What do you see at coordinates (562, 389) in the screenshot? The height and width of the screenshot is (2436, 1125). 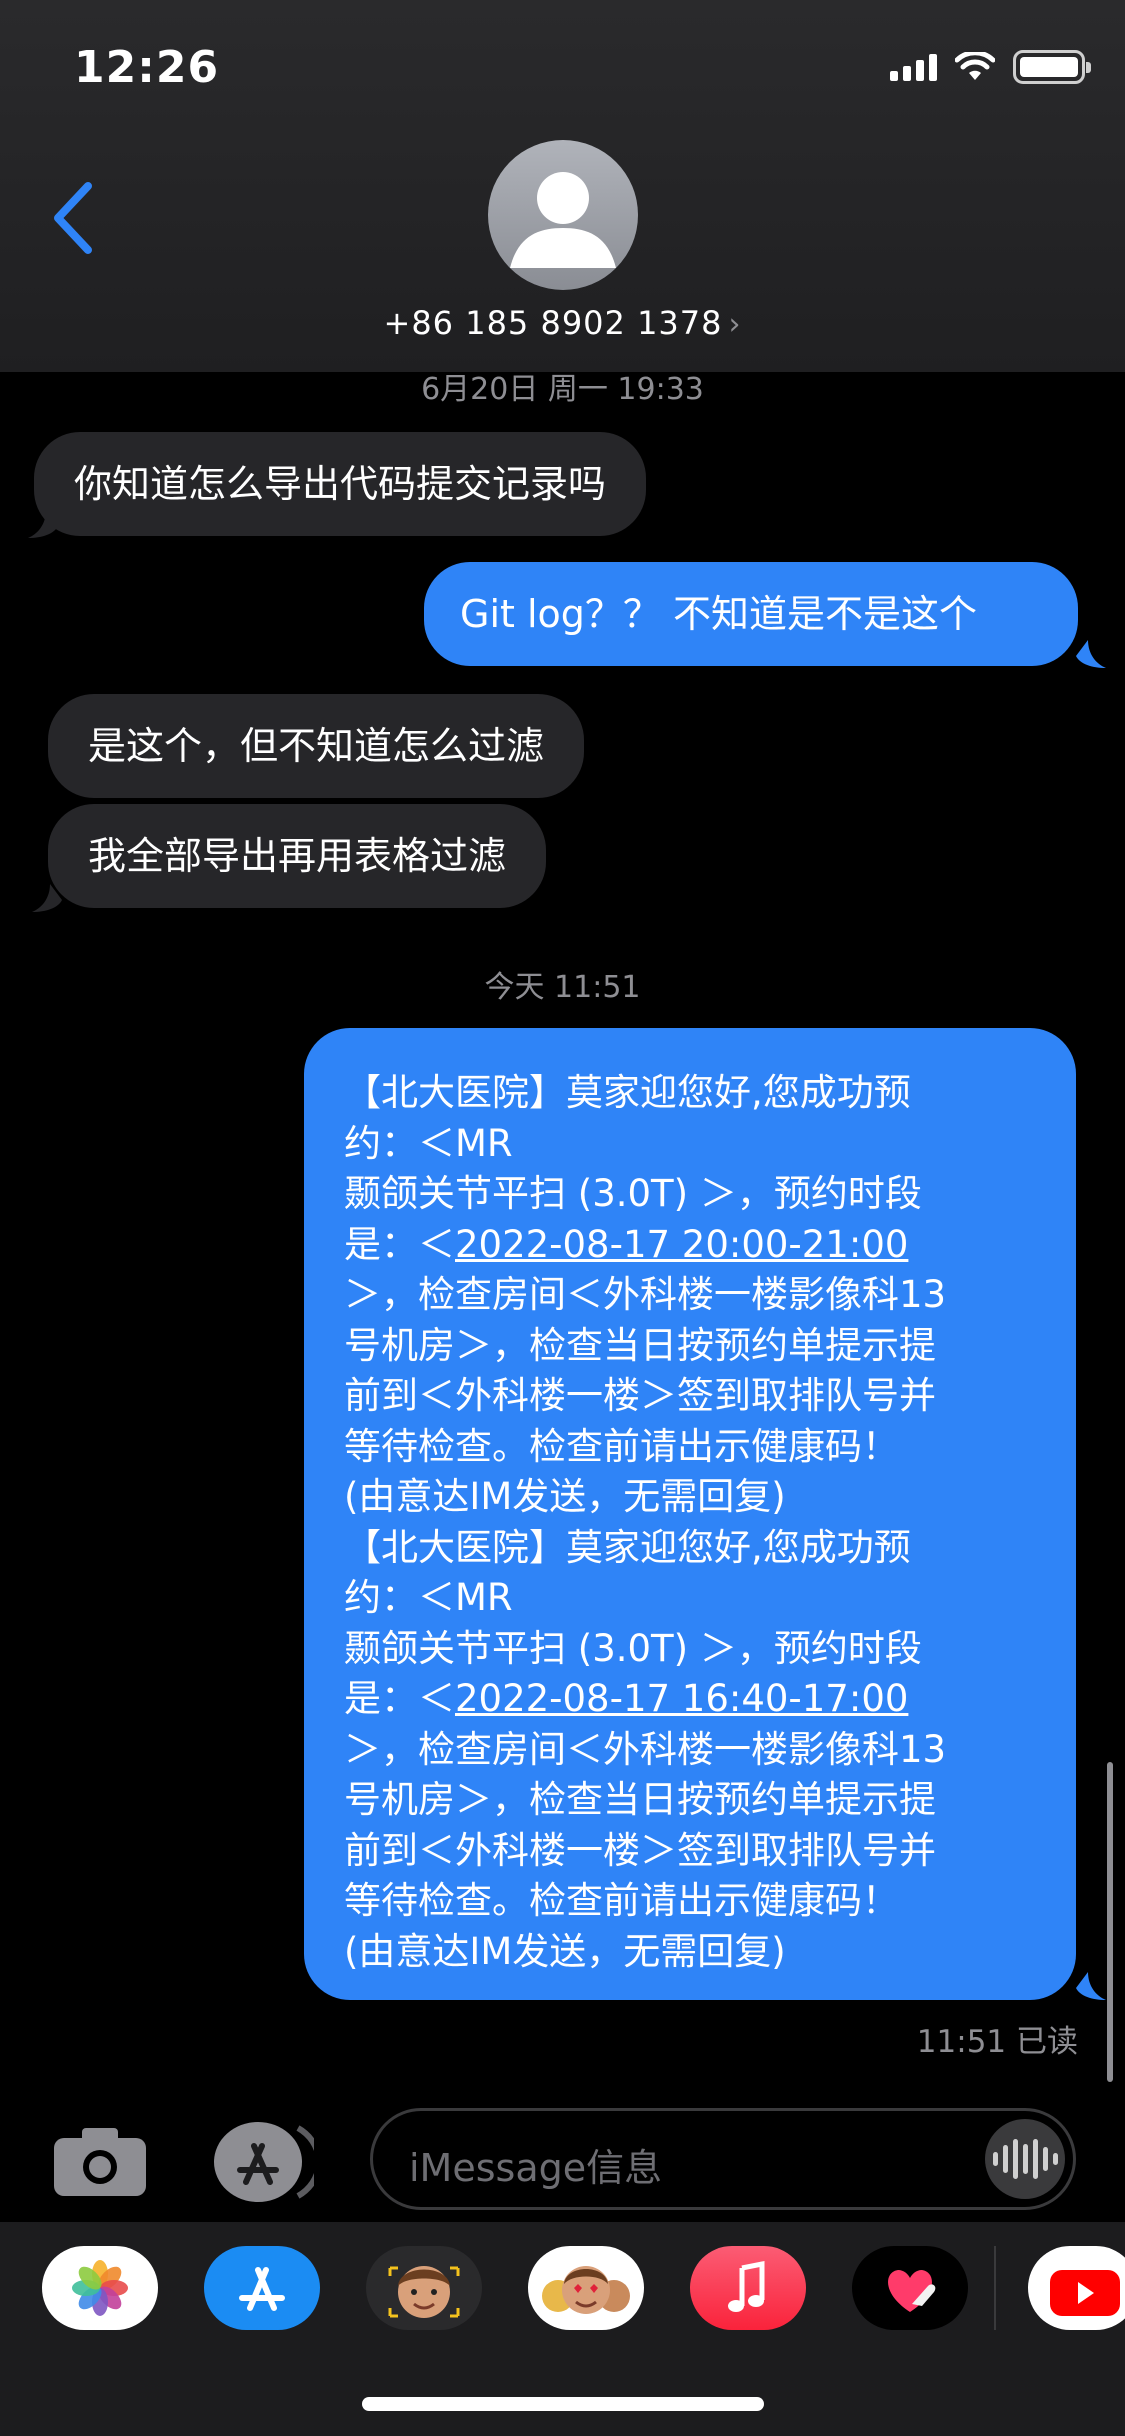 I see `thread-timestamp: 6月20日 周一 19:33` at bounding box center [562, 389].